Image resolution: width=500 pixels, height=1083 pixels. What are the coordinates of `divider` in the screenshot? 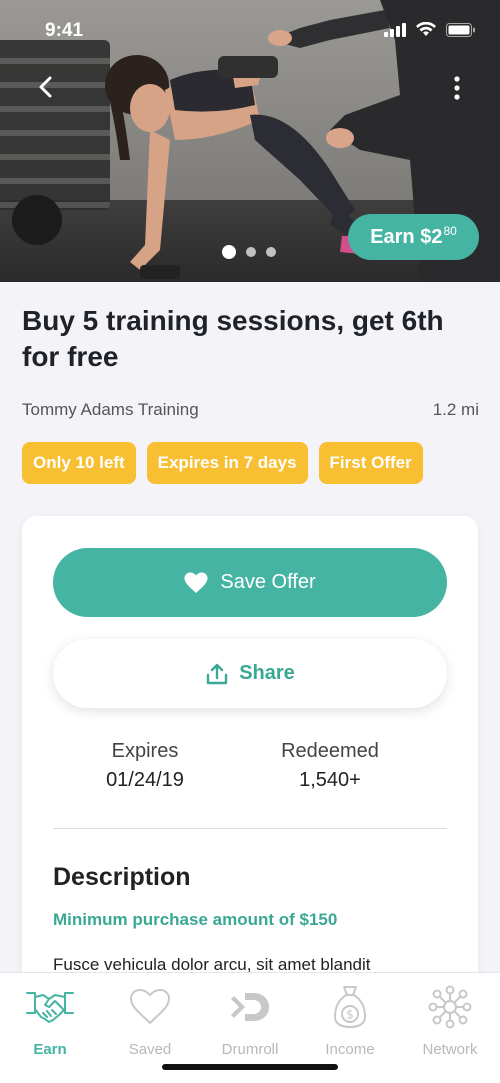 It's located at (250, 828).